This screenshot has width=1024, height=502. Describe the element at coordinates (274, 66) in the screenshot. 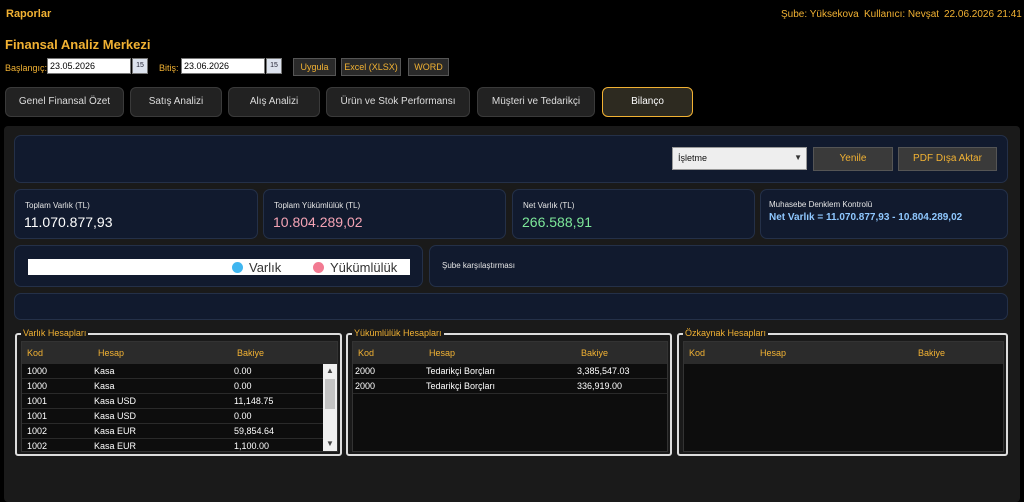

I see `end-calendar-icon: 15` at that location.